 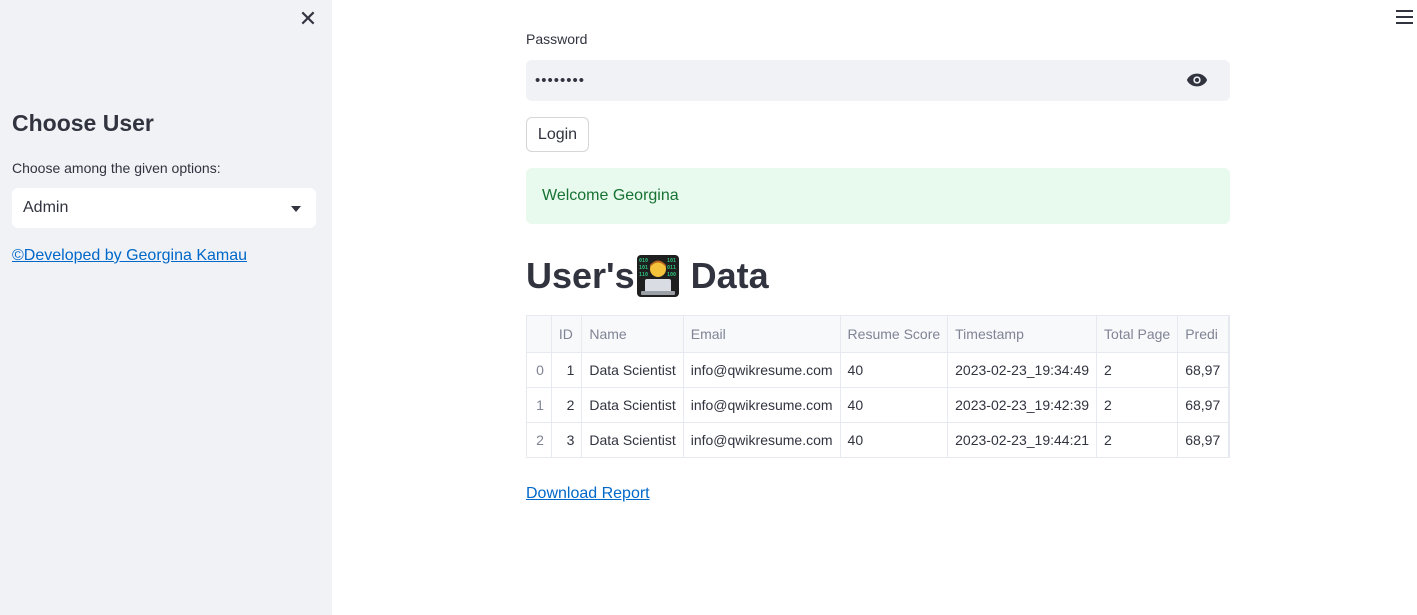 I want to click on password-value: ••••••••, so click(x=560, y=80).